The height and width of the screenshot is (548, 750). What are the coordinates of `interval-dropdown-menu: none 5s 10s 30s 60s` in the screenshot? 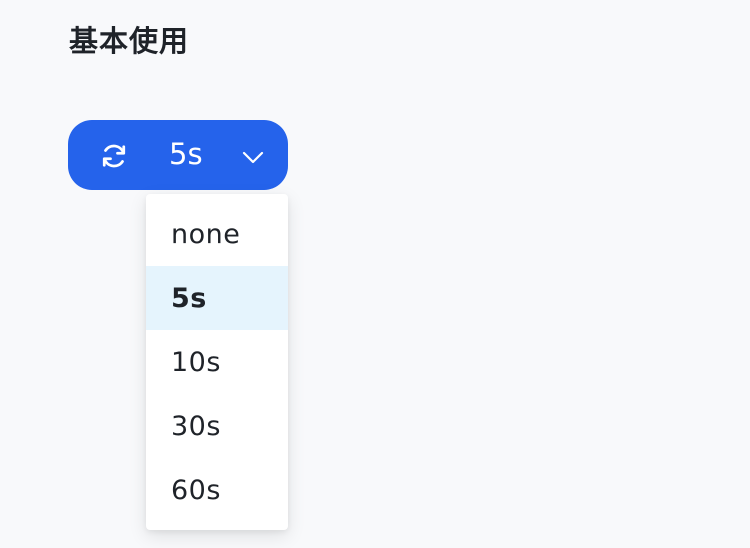 It's located at (217, 362).